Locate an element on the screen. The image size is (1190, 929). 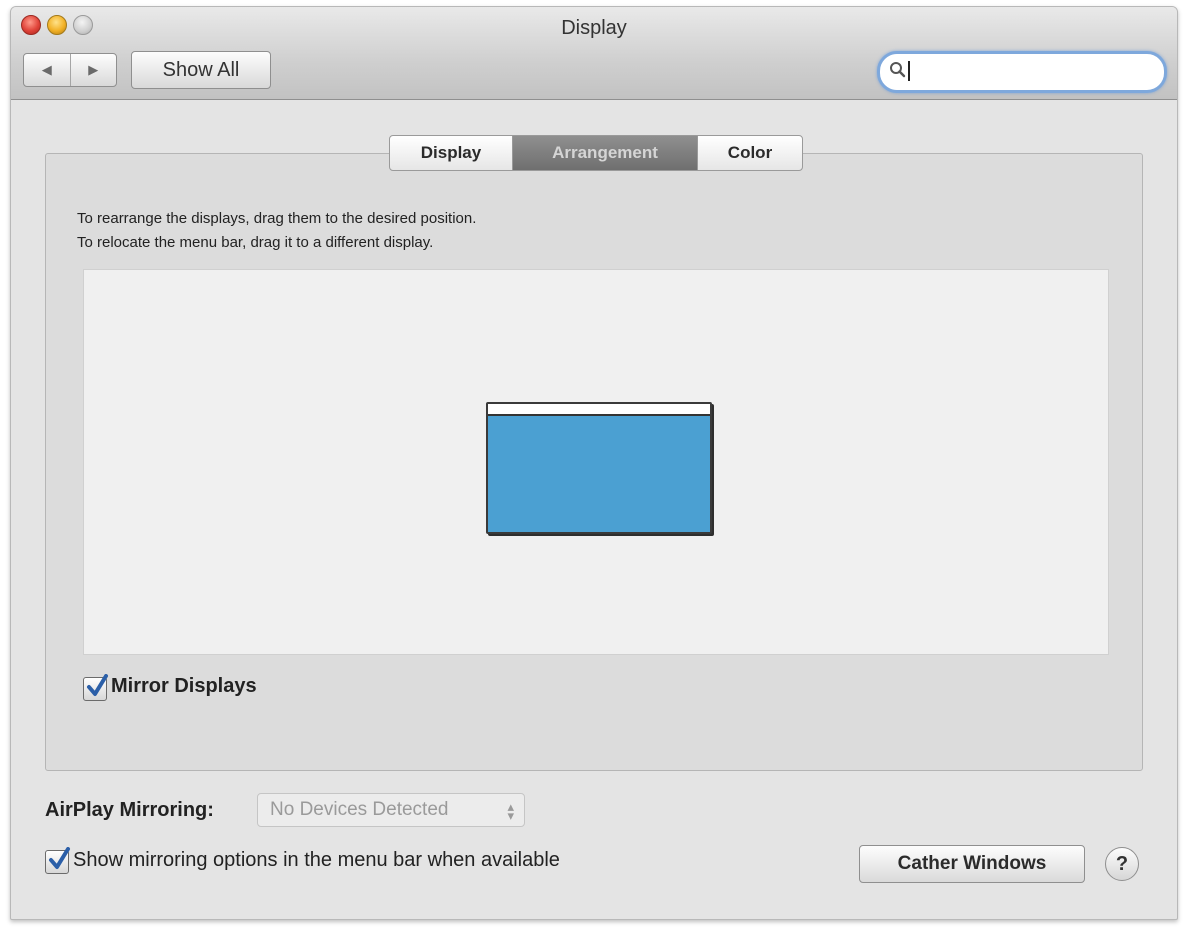
airplay-device-popup: No Devices Detected ▴ ▾ is located at coordinates (391, 810).